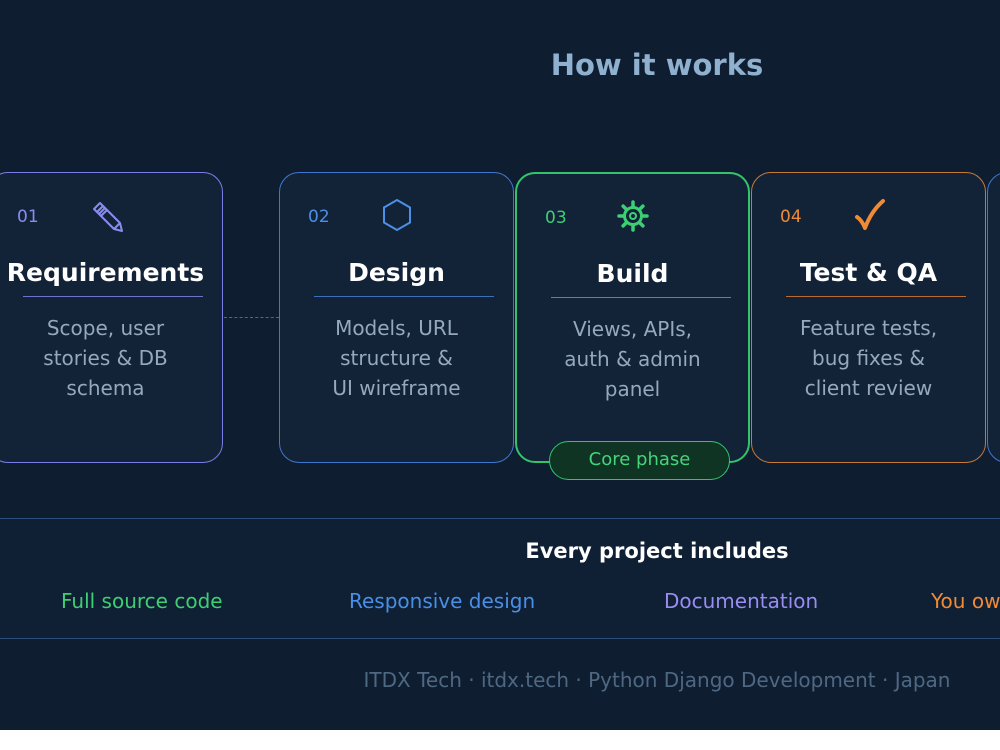  Describe the element at coordinates (965, 601) in the screenshot. I see `feature-ownership: You ow` at that location.